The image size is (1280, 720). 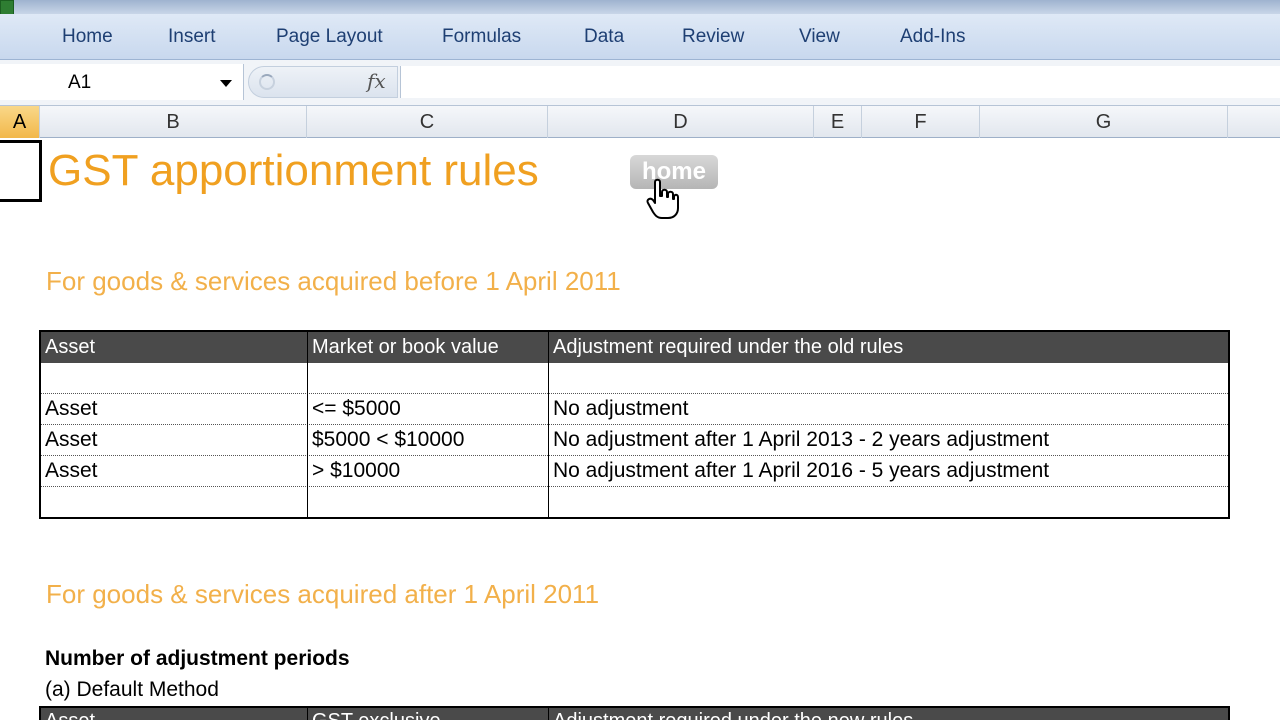 What do you see at coordinates (356, 409) in the screenshot?
I see `cell-value: <= $5000` at bounding box center [356, 409].